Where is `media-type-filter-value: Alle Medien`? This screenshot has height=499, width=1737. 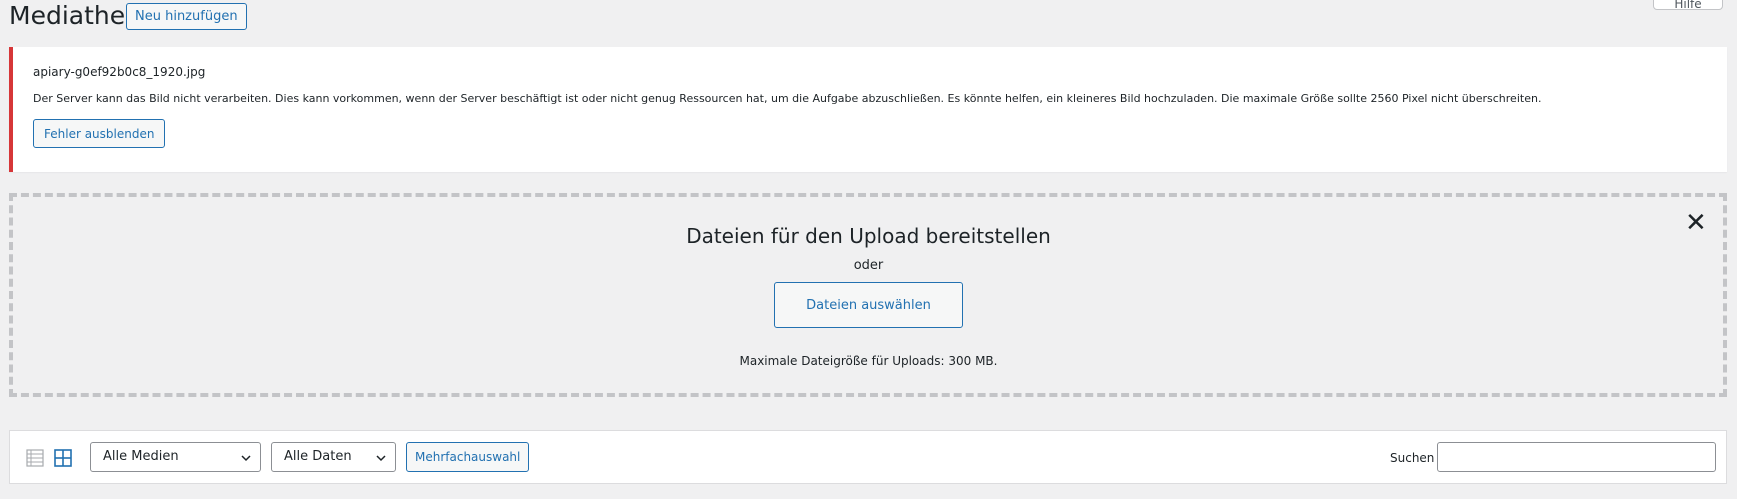
media-type-filter-value: Alle Medien is located at coordinates (141, 456).